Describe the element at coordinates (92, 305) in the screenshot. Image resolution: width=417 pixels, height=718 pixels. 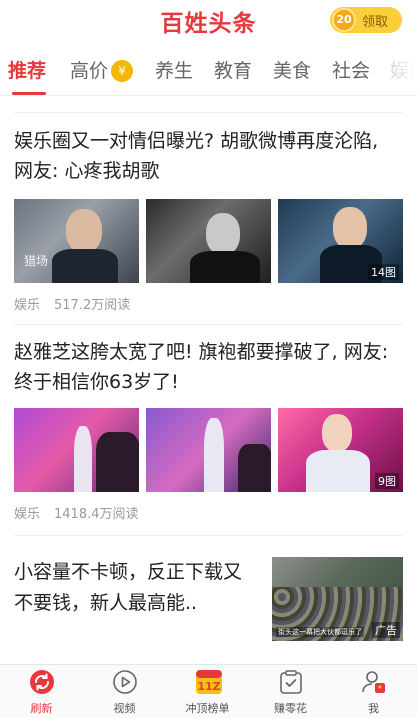
I see `news-reads: 517.2万阅读` at that location.